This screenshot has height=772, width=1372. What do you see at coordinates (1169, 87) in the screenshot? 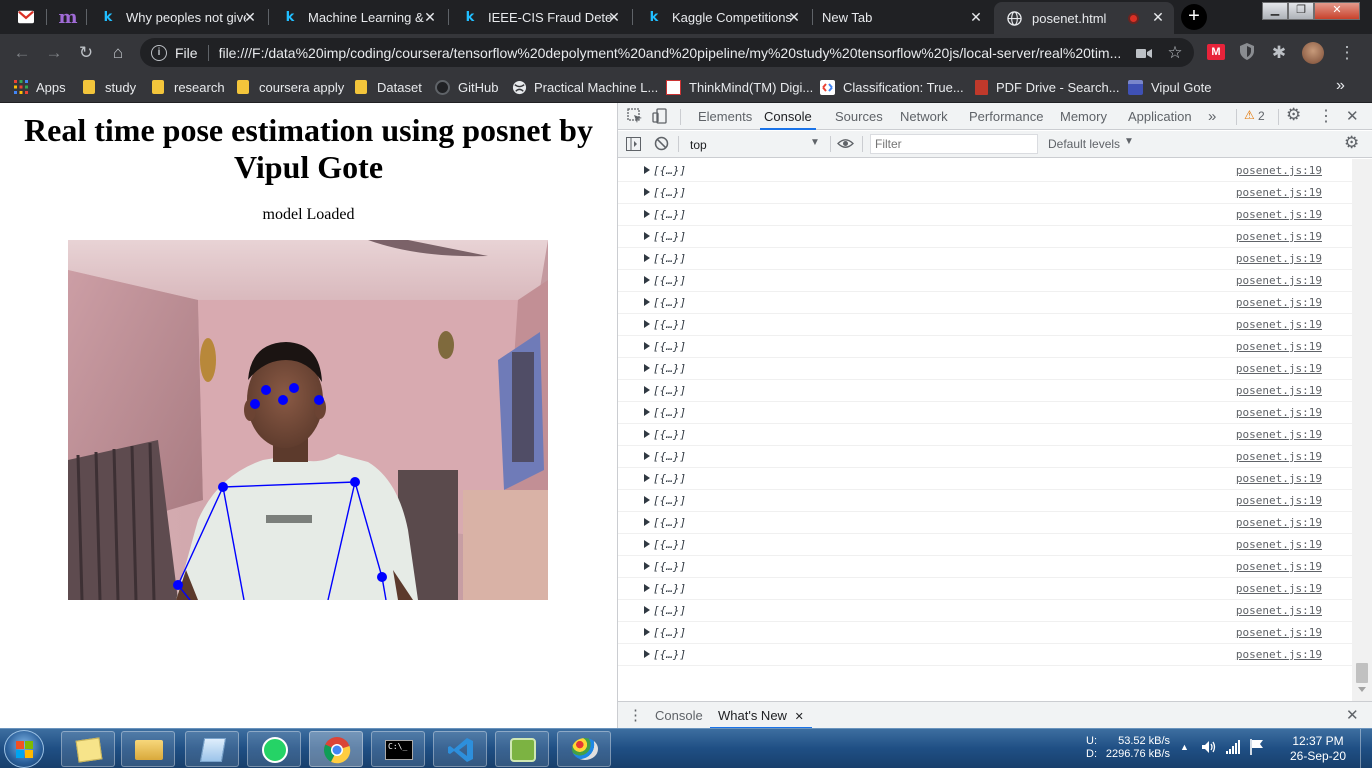
I see `bookmark-vipul-gote: Vipul Gote` at bounding box center [1169, 87].